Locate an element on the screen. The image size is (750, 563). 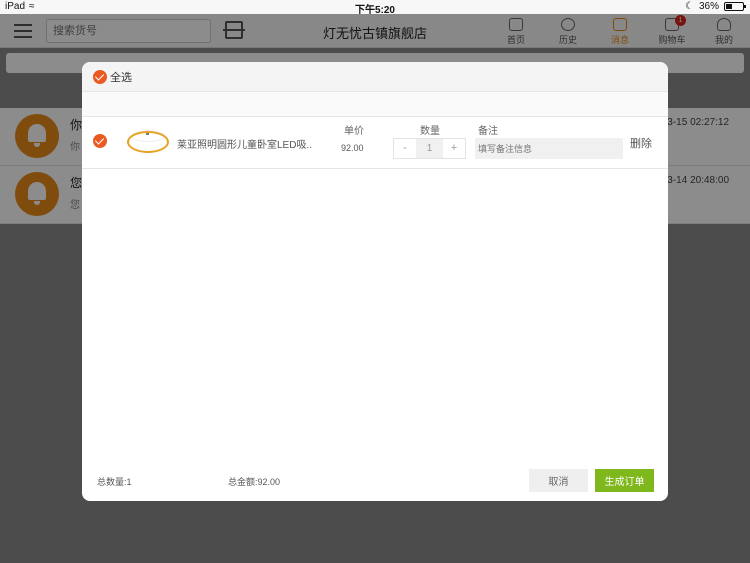
unit-price: 92.00 is located at coordinates (352, 148).